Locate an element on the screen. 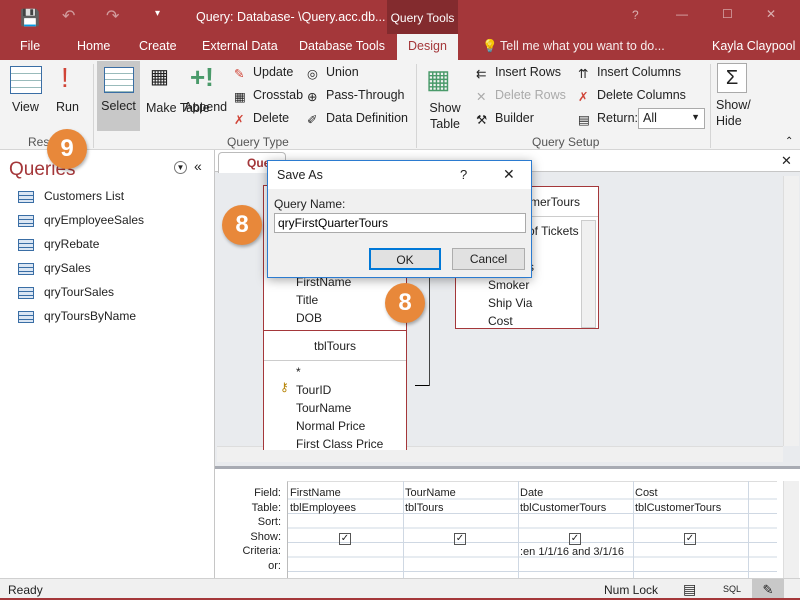  insert-rows-button: ⇇ Insert Rows is located at coordinates (518, 73).